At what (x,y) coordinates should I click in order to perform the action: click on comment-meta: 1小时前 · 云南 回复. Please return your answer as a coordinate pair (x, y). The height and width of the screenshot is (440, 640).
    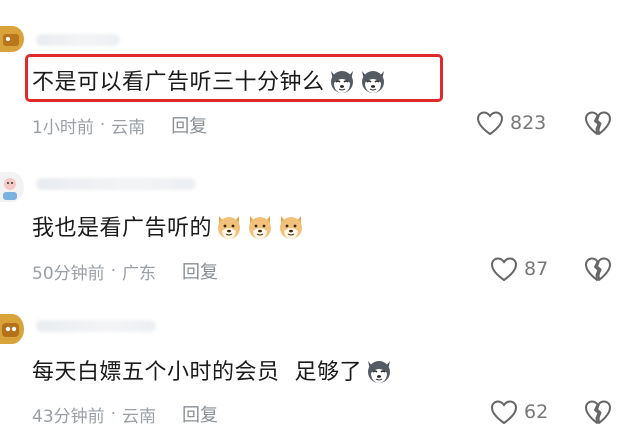
    Looking at the image, I should click on (119, 125).